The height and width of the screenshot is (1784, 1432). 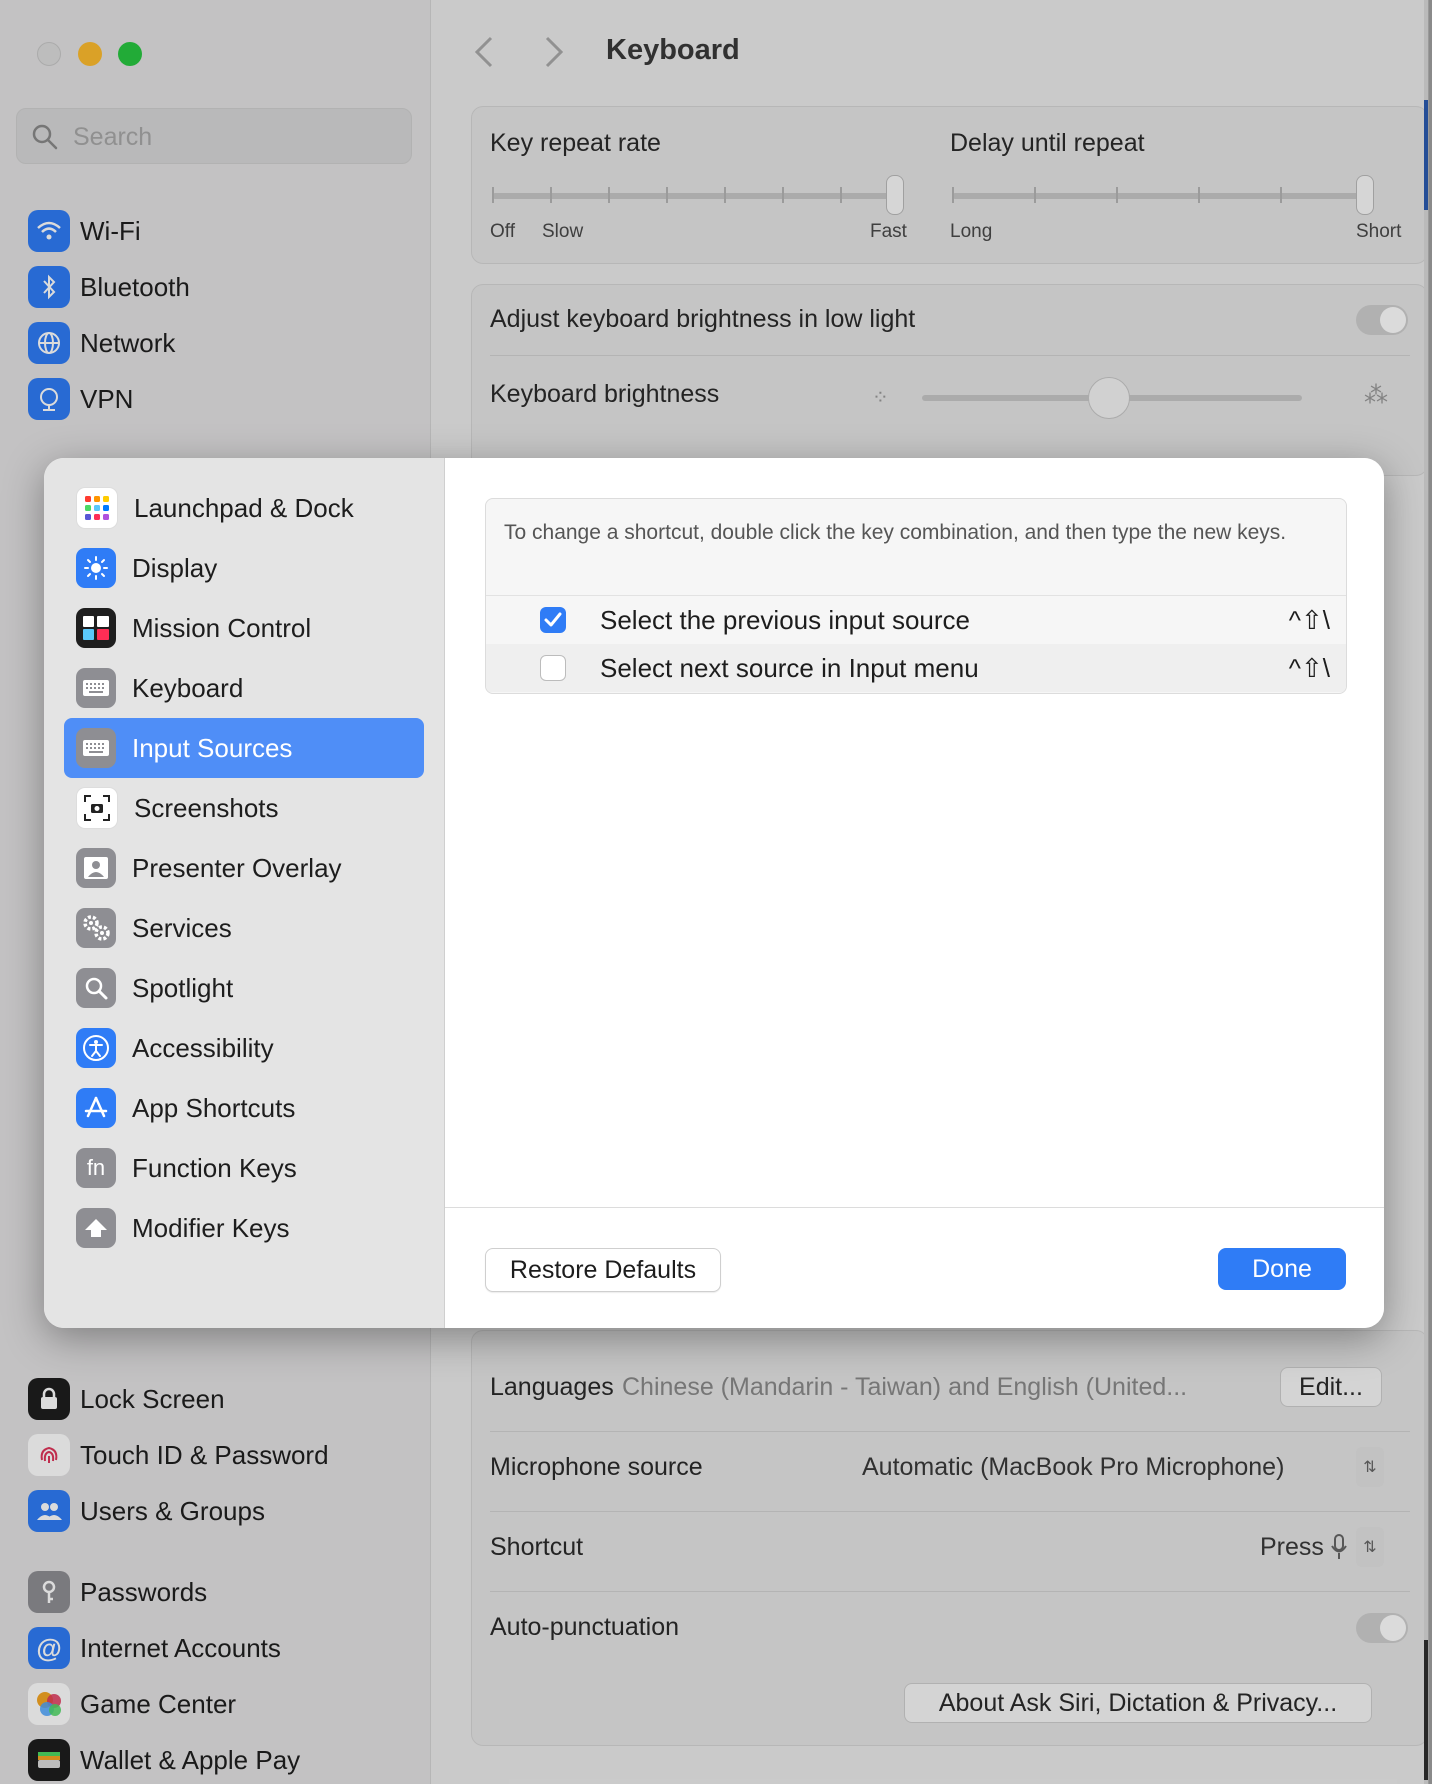 I want to click on fn-icon: fn, so click(x=96, y=1168).